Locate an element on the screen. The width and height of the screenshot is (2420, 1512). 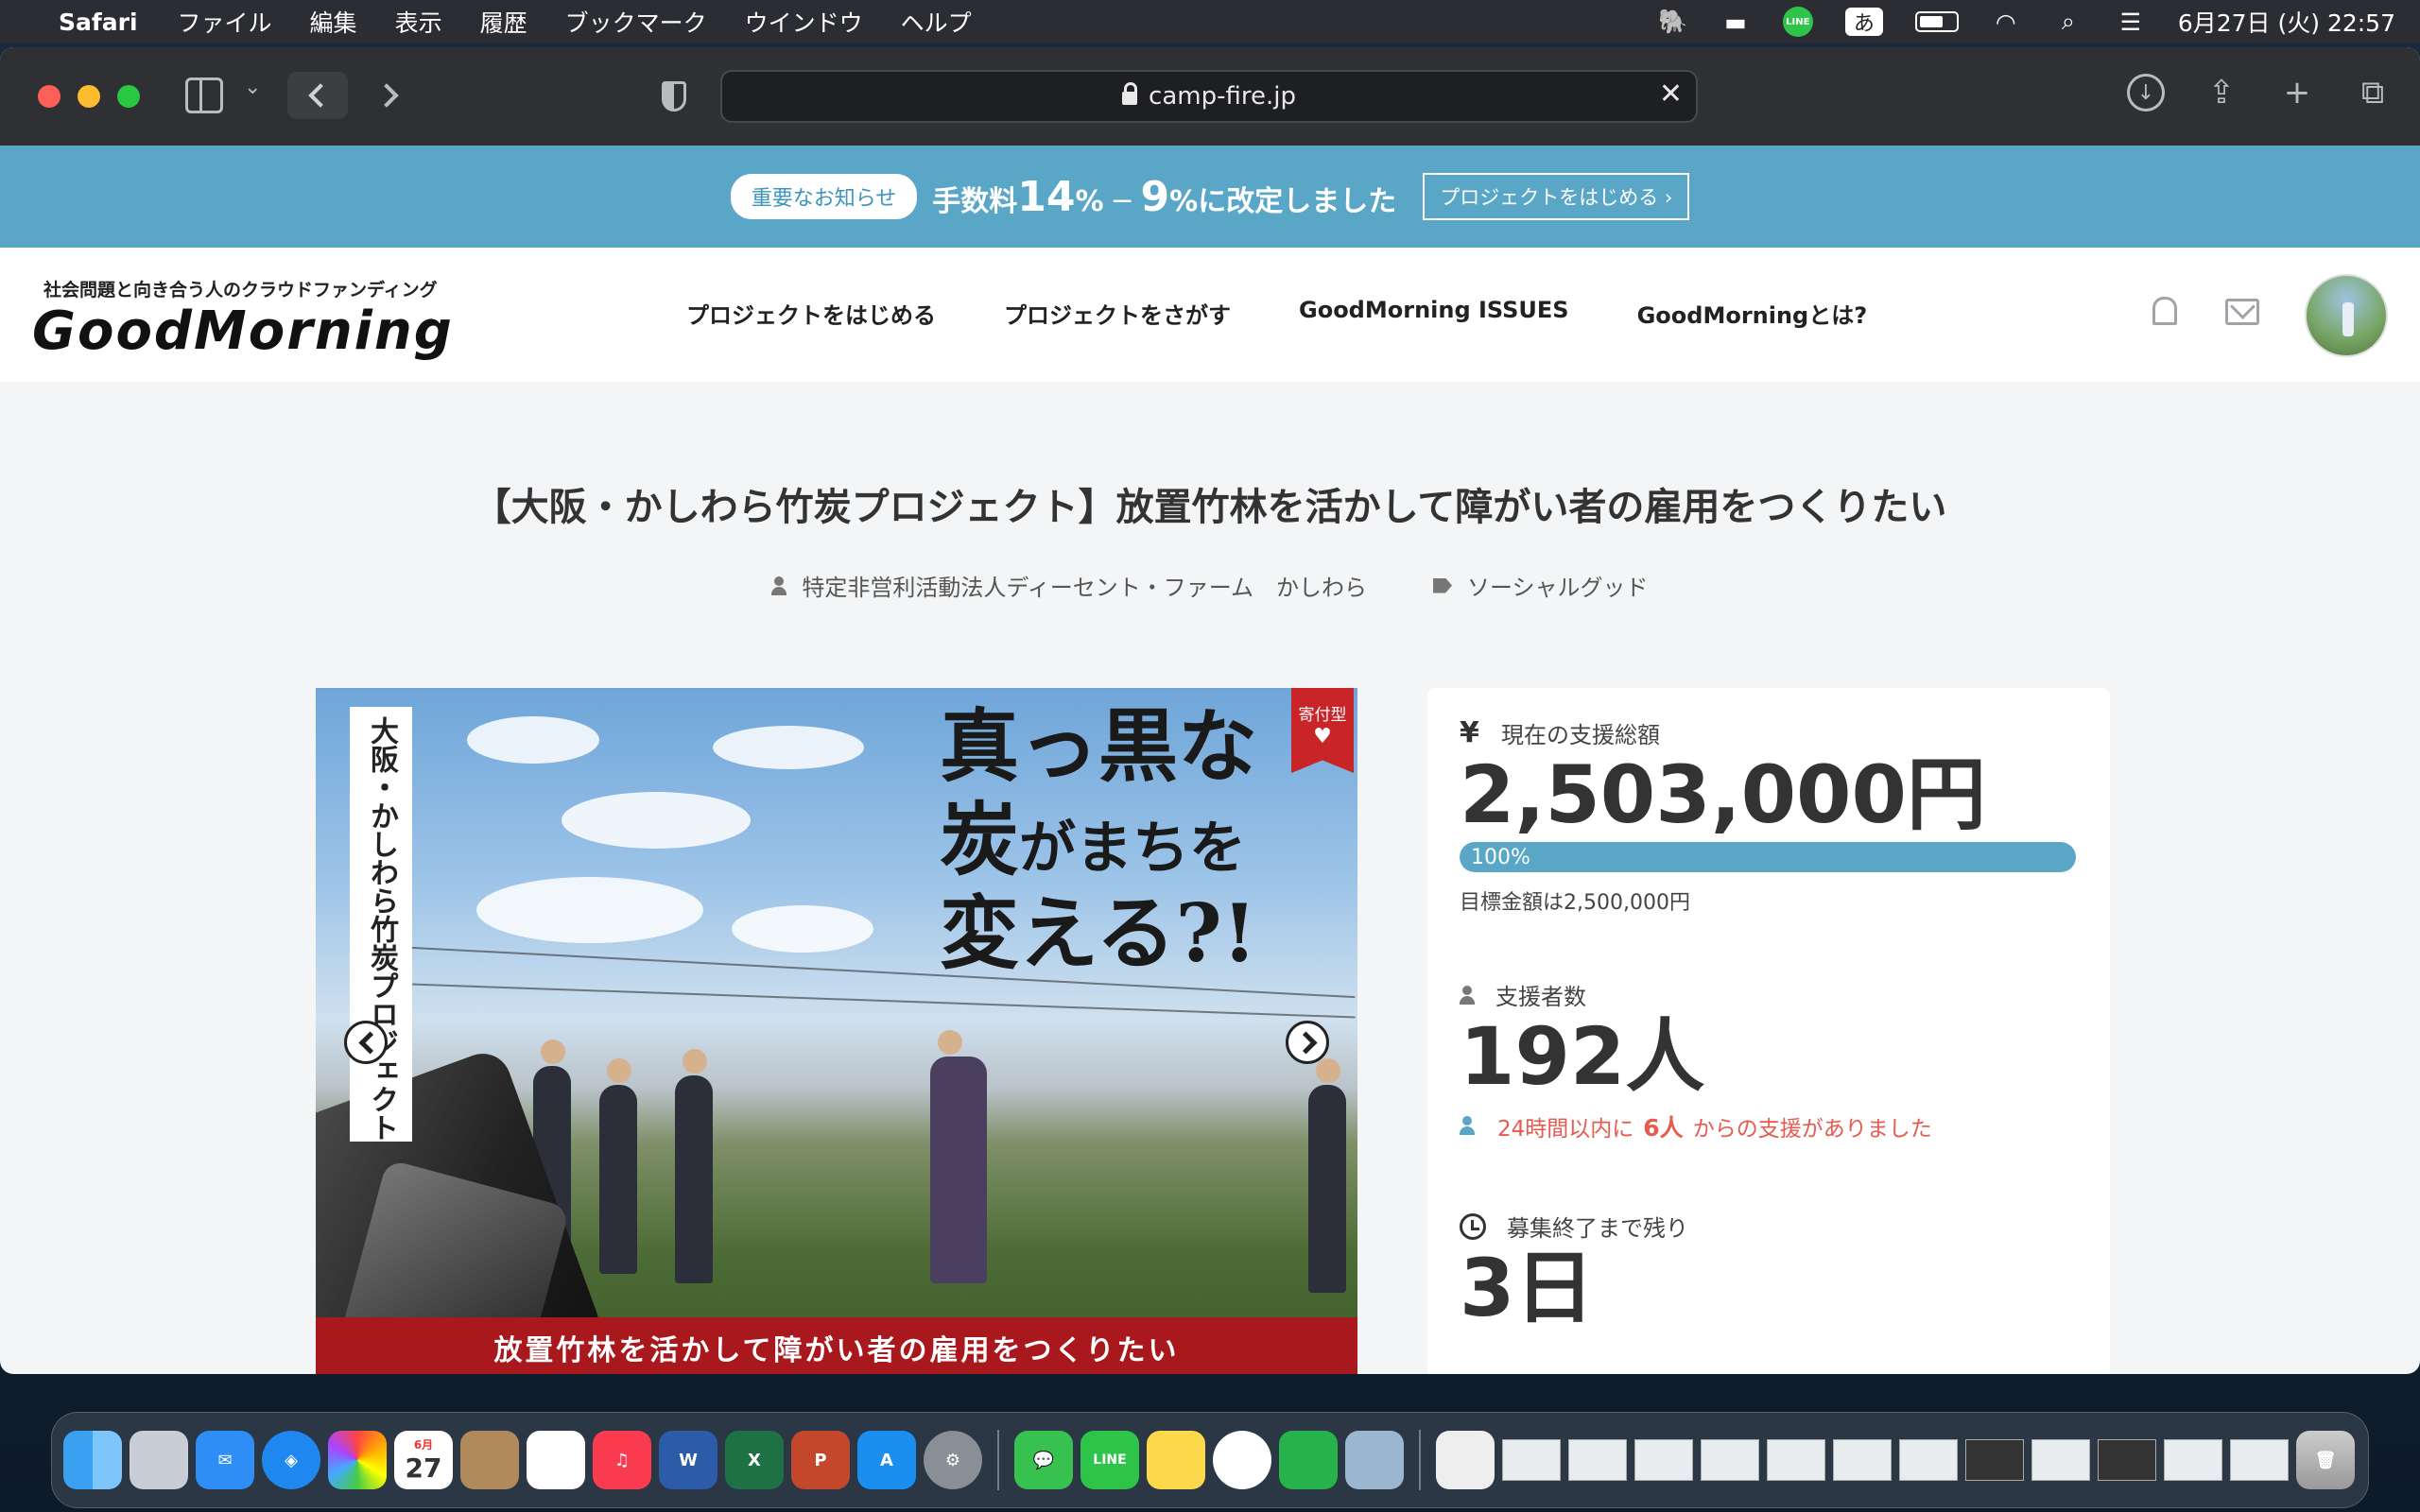
tab-overview-icon: ⧉ is located at coordinates (2373, 93).